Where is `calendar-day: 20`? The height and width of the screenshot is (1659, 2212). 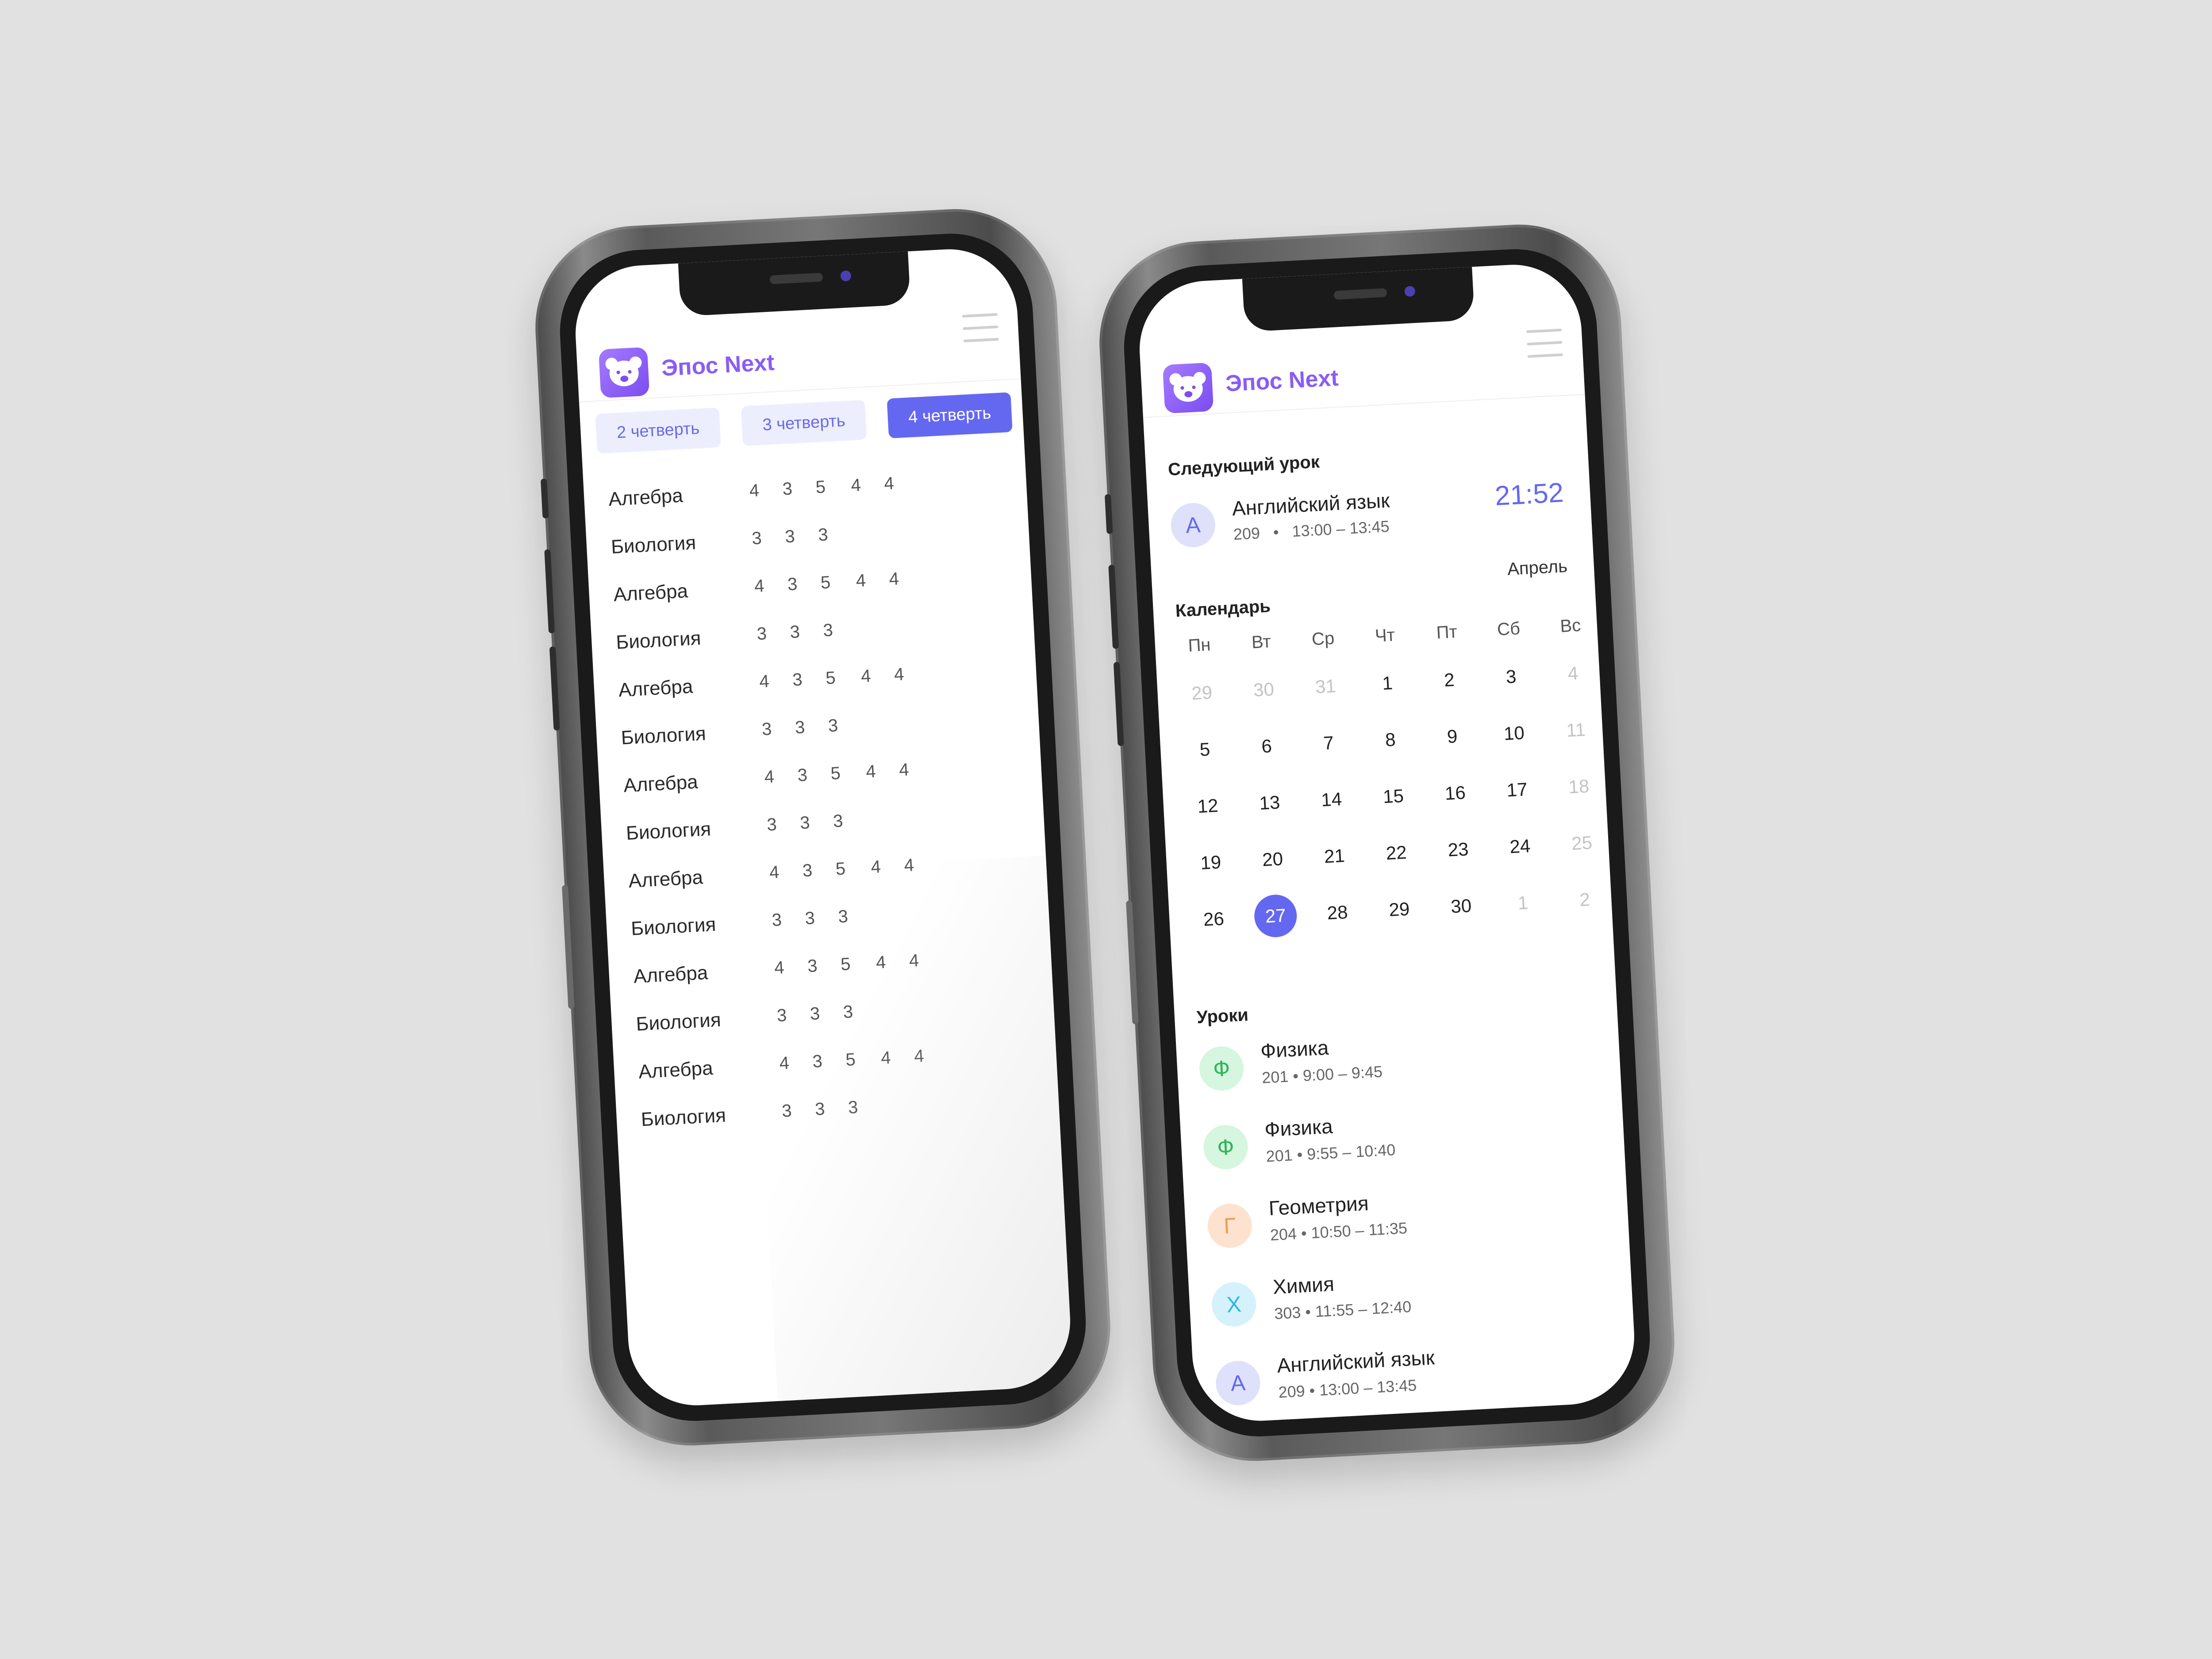
calendar-day: 20 is located at coordinates (1273, 860).